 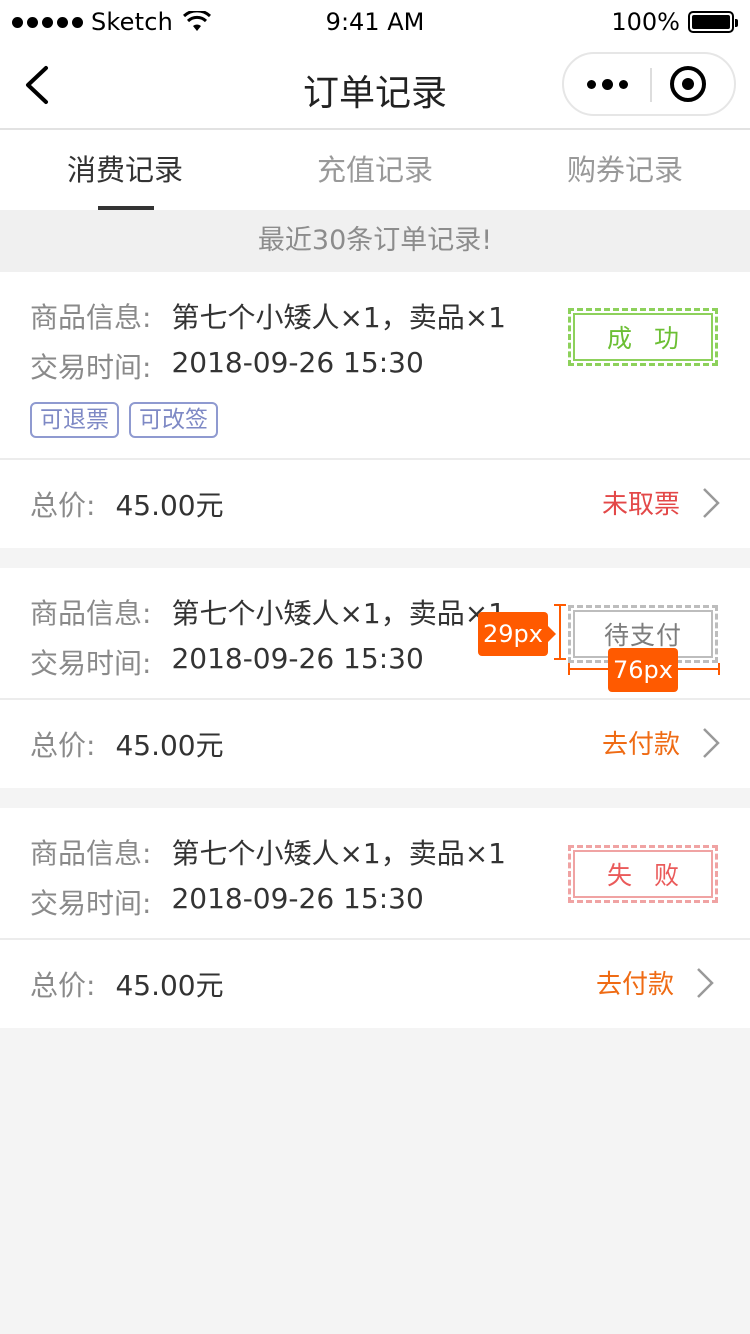 I want to click on battery-icon, so click(x=713, y=22).